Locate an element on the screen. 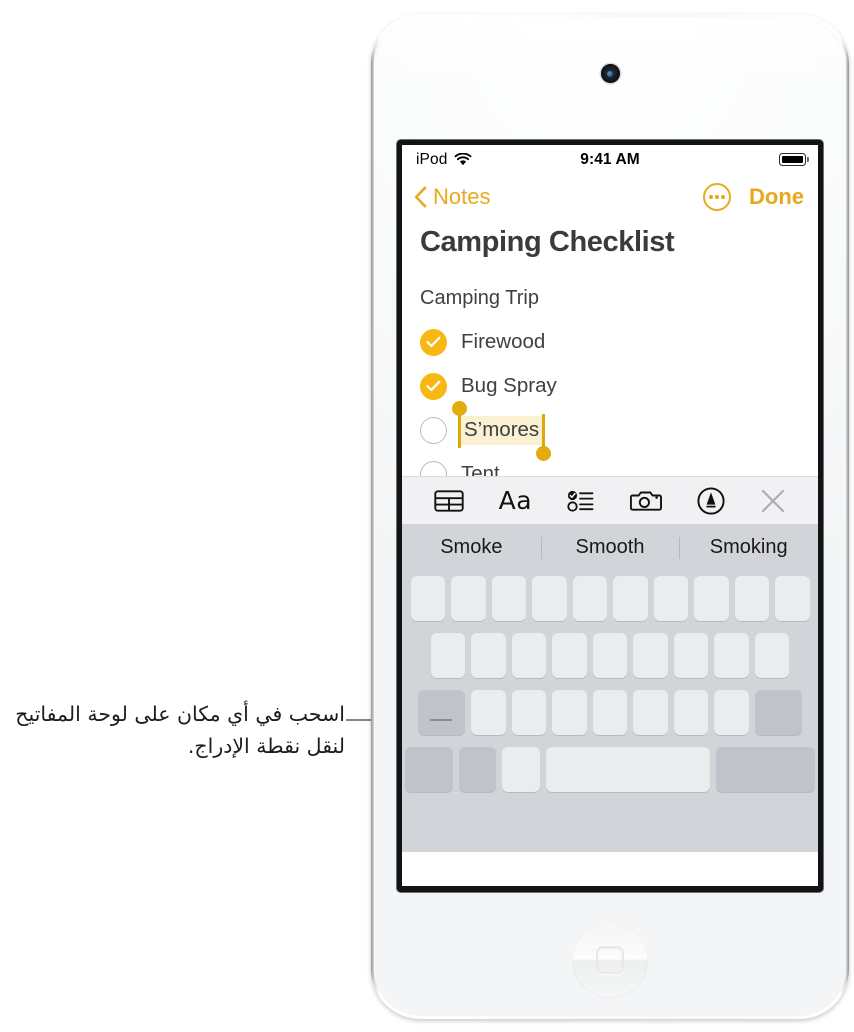  chevron-left-icon is located at coordinates (420, 197).